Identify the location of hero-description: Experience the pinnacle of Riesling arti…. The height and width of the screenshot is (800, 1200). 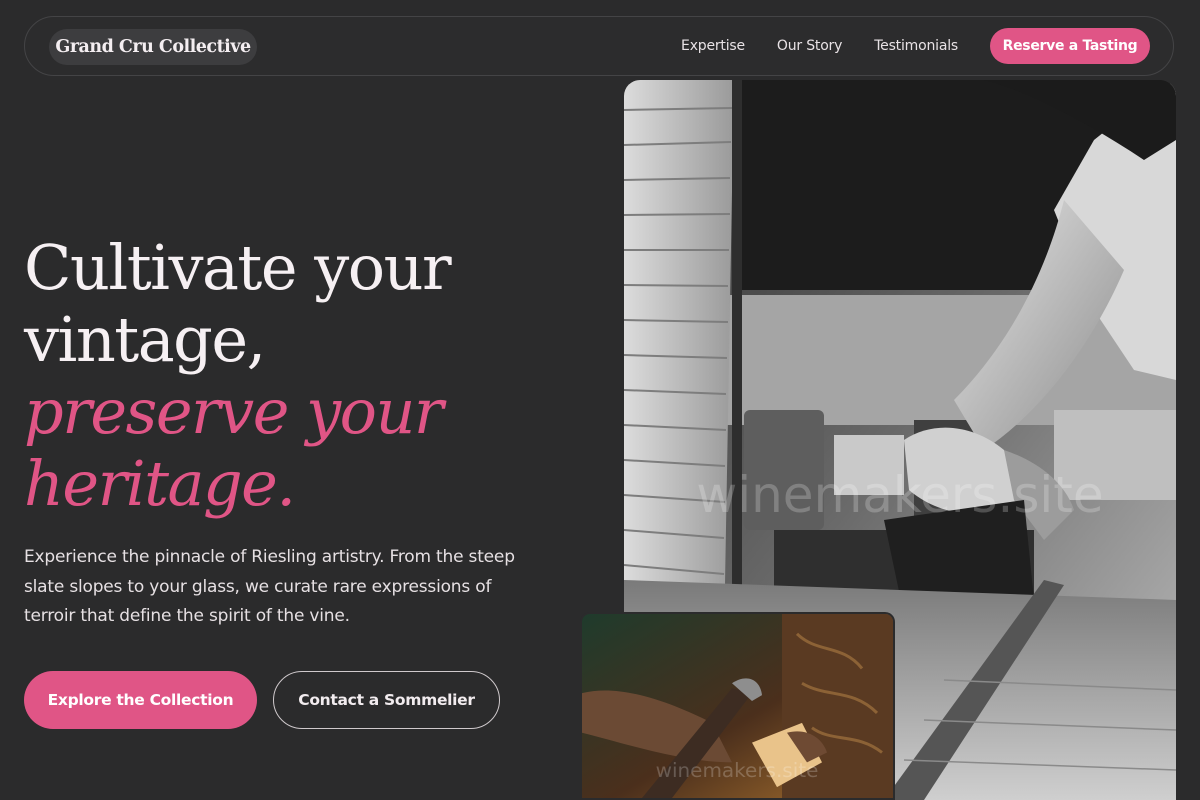
(269, 586).